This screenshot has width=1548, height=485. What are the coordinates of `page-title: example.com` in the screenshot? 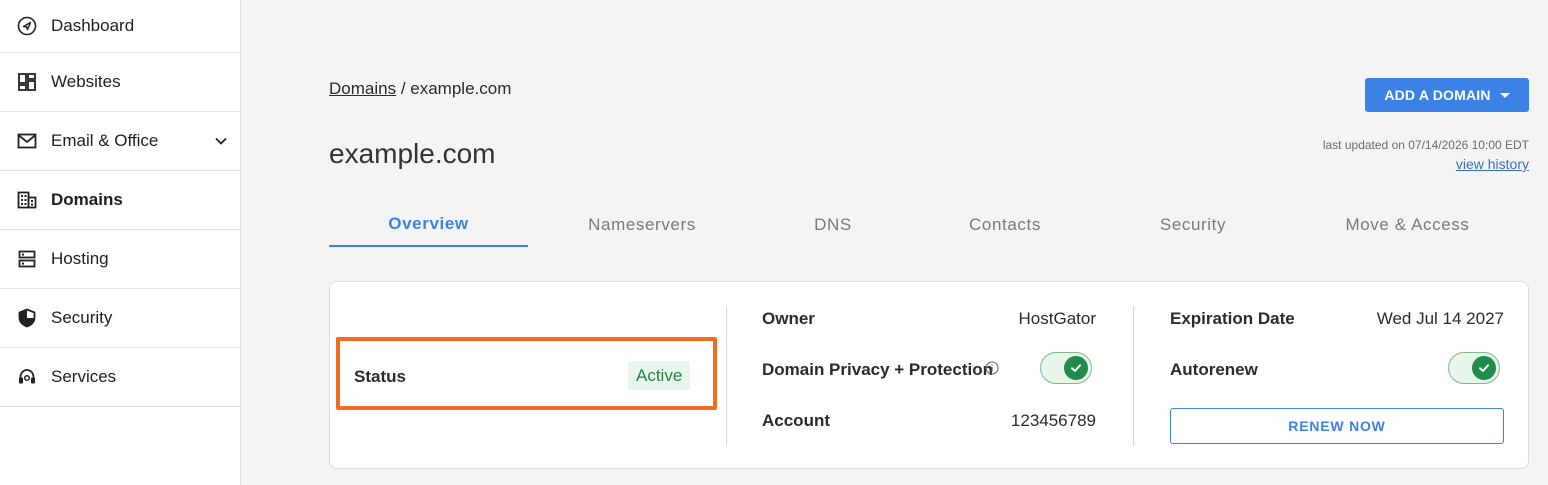 It's located at (412, 153).